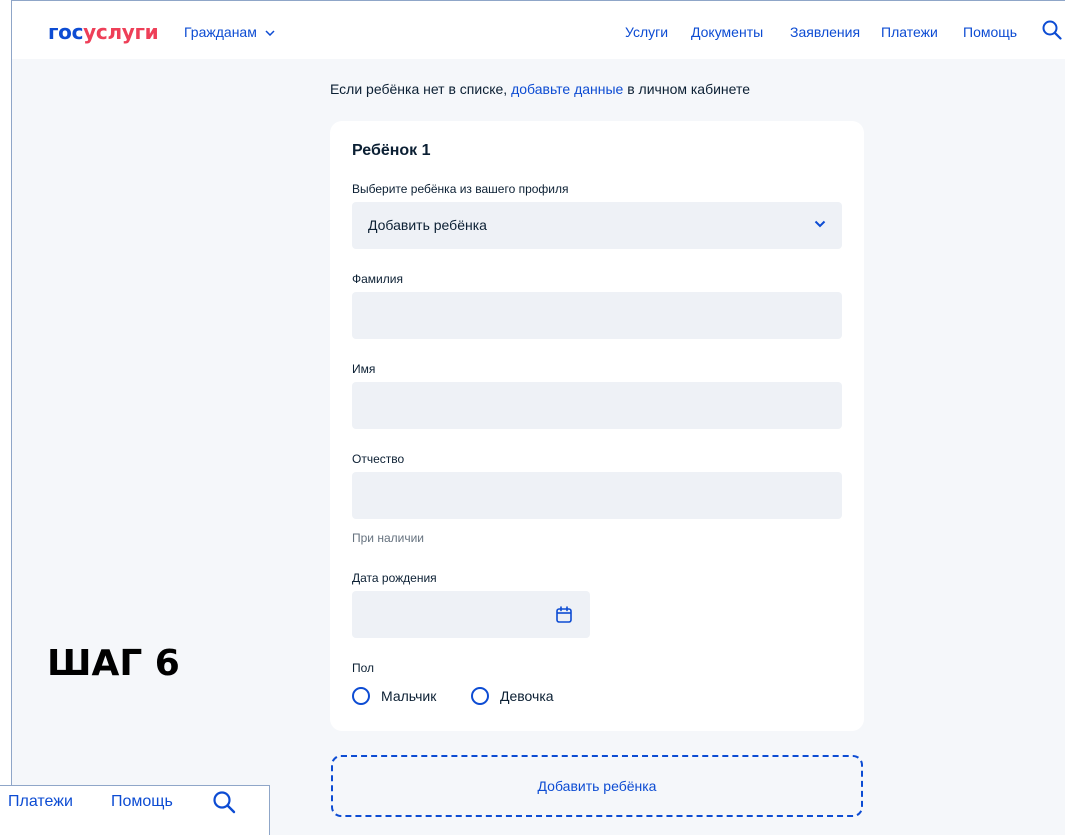 Image resolution: width=1065 pixels, height=835 pixels. Describe the element at coordinates (377, 279) in the screenshot. I see `last-name-label: Фамилия` at that location.